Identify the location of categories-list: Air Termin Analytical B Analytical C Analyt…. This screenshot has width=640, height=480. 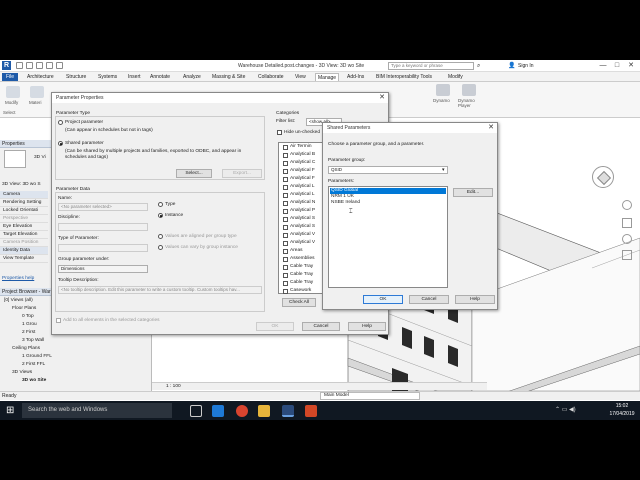
(302, 218).